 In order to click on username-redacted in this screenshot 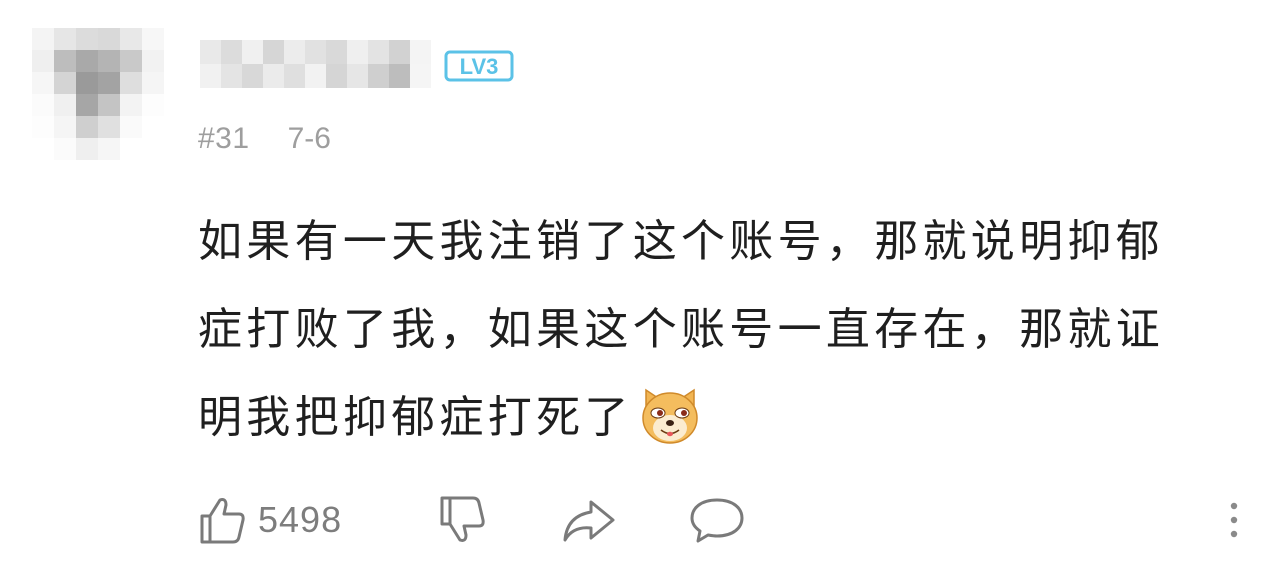, I will do `click(316, 64)`.